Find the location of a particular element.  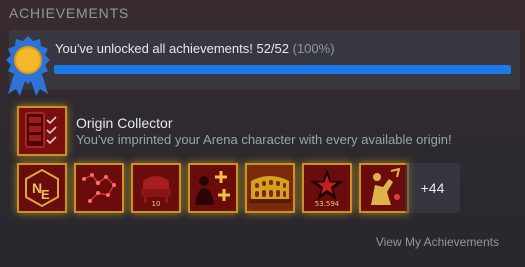

view-my-achievements-link: View My Achievements is located at coordinates (437, 242).